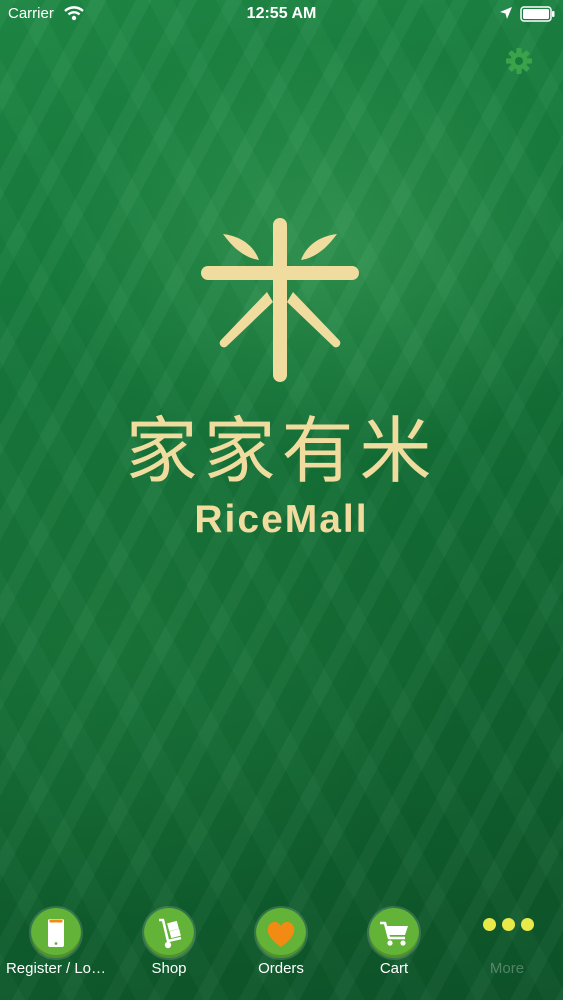 The height and width of the screenshot is (1000, 563). I want to click on tab-label-more: More, so click(507, 968).